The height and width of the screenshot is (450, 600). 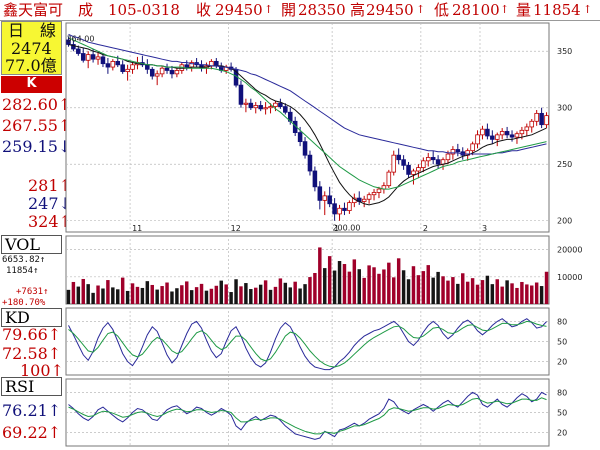 I want to click on month-tick-label: 3, so click(x=484, y=228).